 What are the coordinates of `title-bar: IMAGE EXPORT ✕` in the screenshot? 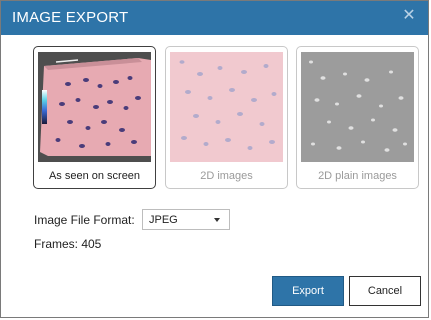 It's located at (214, 18).